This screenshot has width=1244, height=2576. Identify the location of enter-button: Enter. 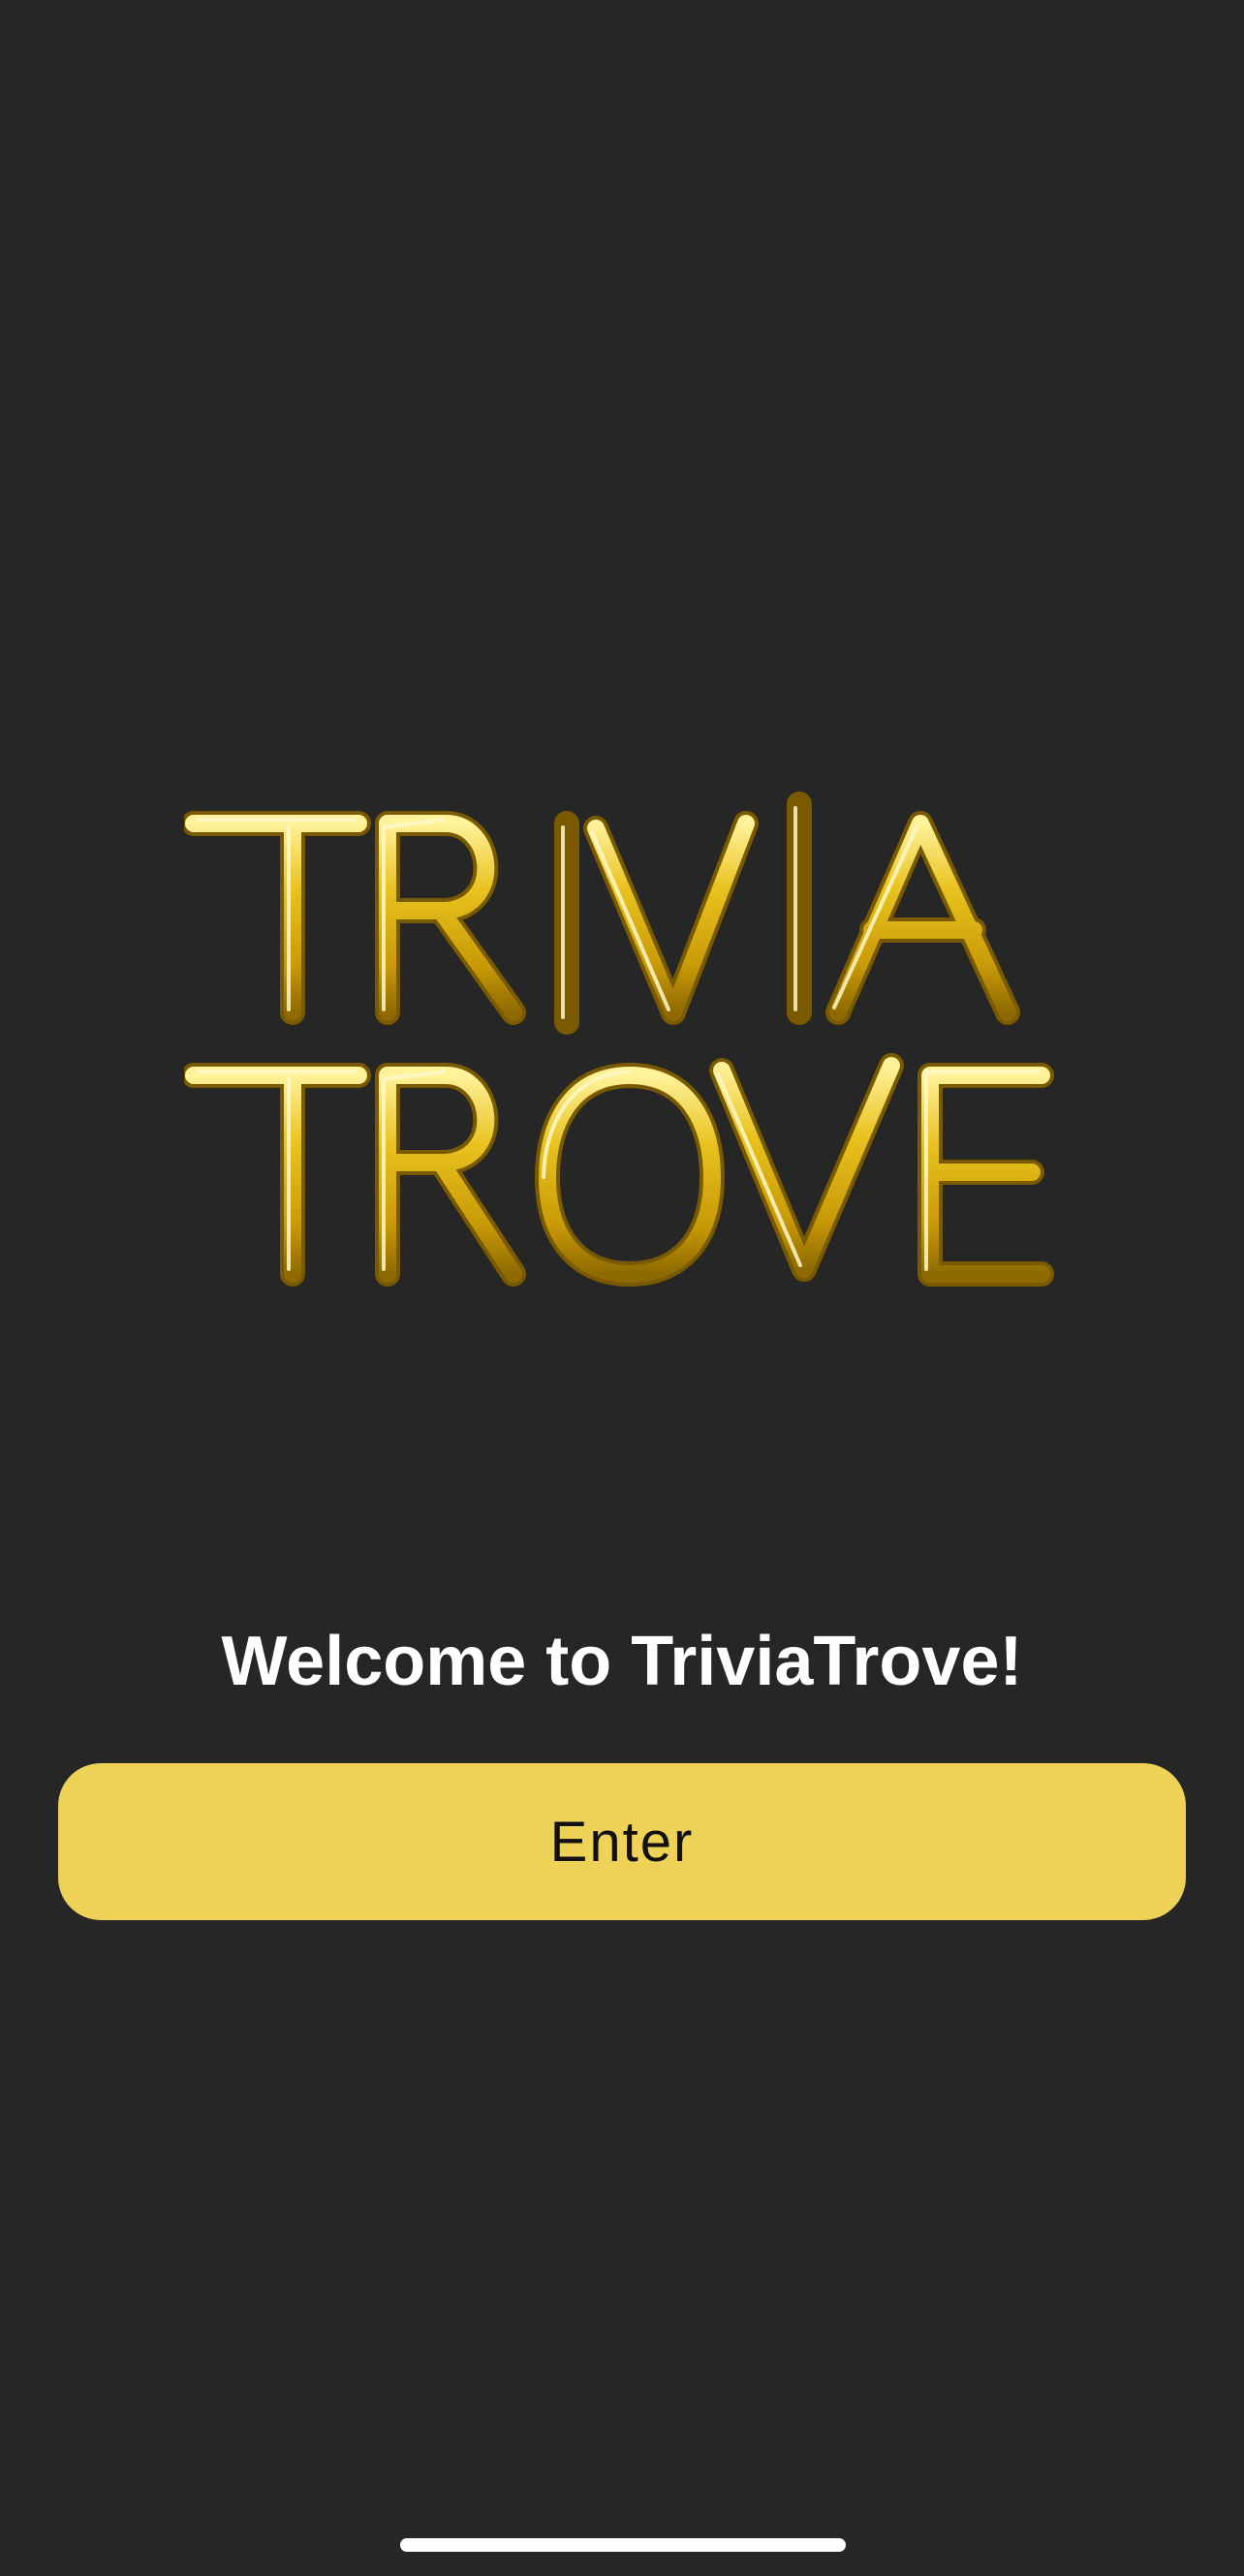
(622, 1841).